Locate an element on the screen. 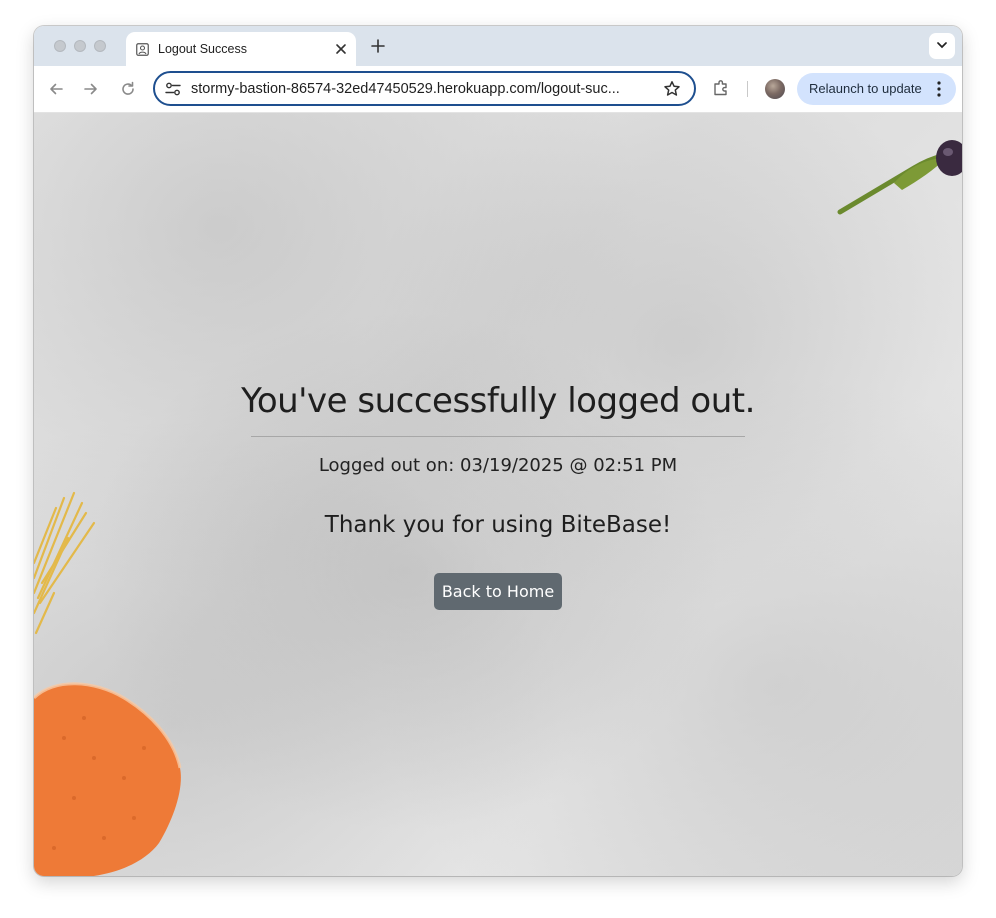  more-menu-icon is located at coordinates (939, 89).